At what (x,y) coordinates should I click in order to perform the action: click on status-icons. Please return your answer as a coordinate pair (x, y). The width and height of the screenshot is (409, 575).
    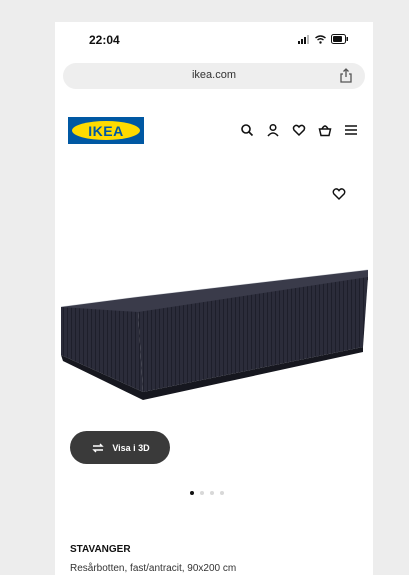
    Looking at the image, I should click on (323, 39).